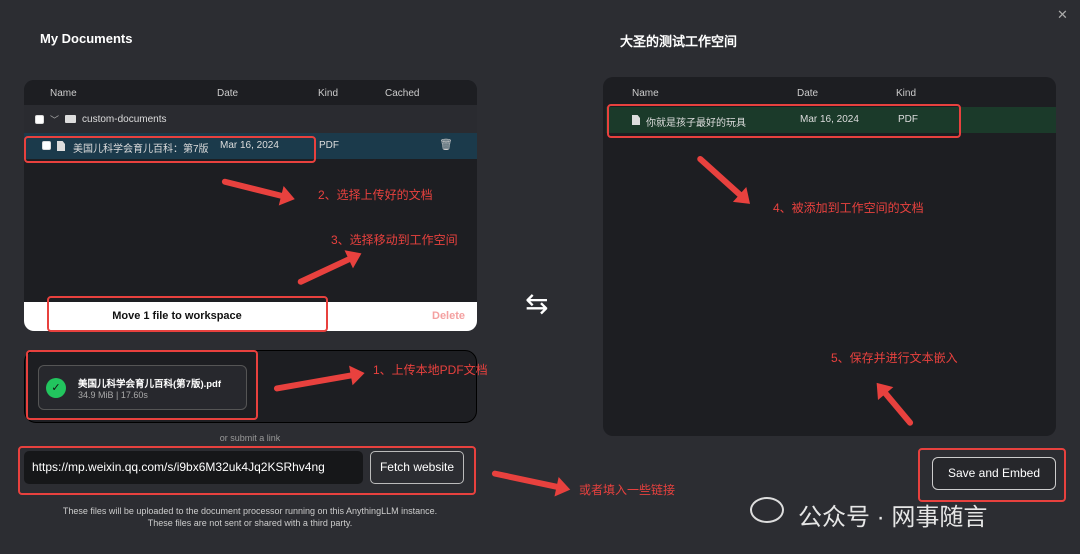 The height and width of the screenshot is (554, 1080). Describe the element at coordinates (170, 149) in the screenshot. I see `annotation-box-file` at that location.